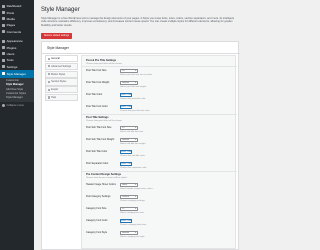 The width and height of the screenshot is (320, 250). What do you see at coordinates (137, 188) in the screenshot?
I see `field-description: Select header image hover colors.` at bounding box center [137, 188].